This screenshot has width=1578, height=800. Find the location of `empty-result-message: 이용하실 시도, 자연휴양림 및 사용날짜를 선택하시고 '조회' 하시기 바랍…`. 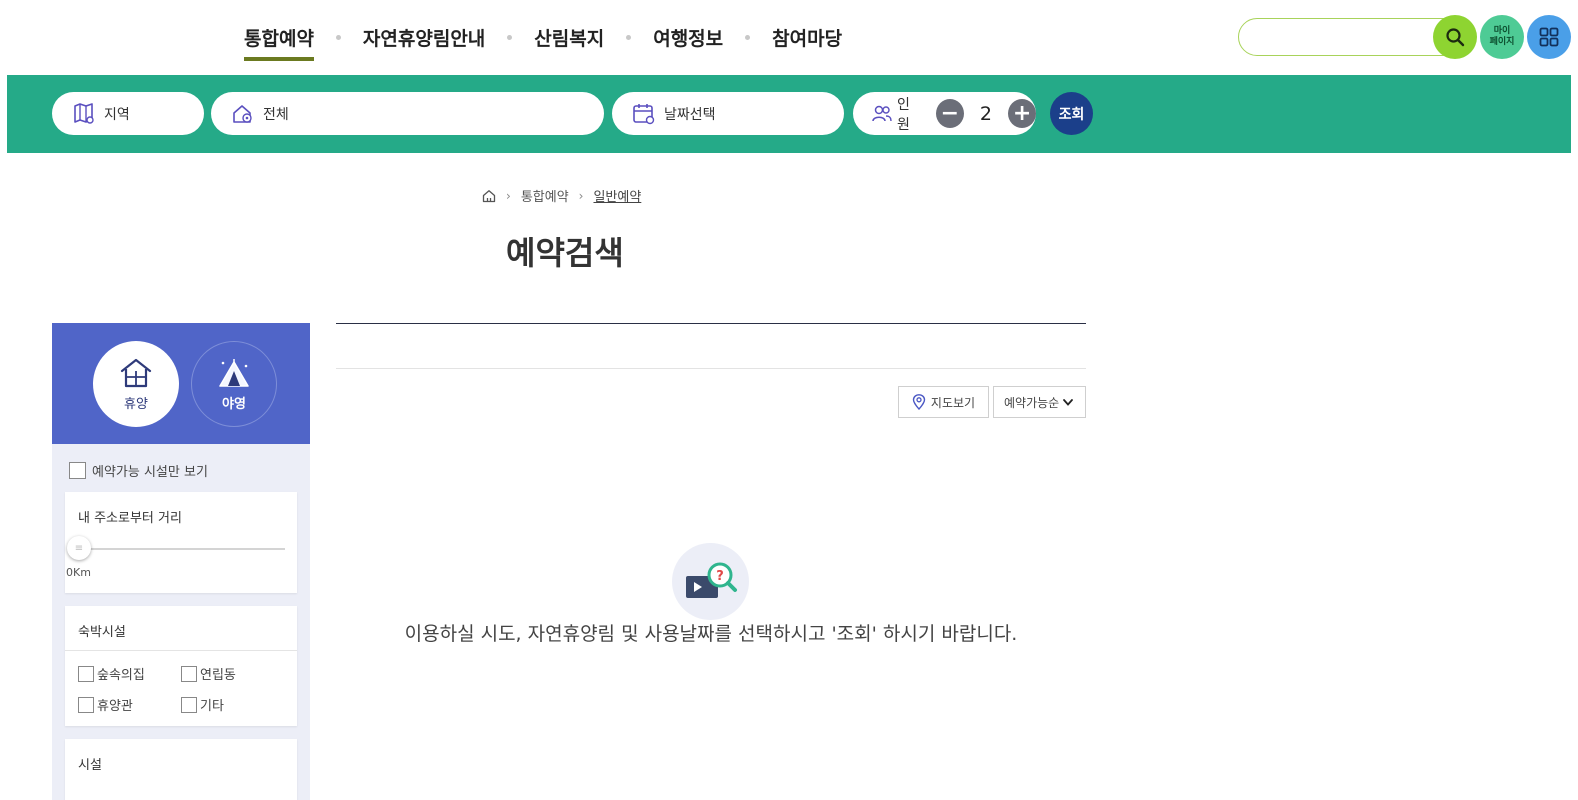

empty-result-message: 이용하실 시도, 자연휴양림 및 사용날짜를 선택하시고 '조회' 하시기 바랍… is located at coordinates (711, 634).